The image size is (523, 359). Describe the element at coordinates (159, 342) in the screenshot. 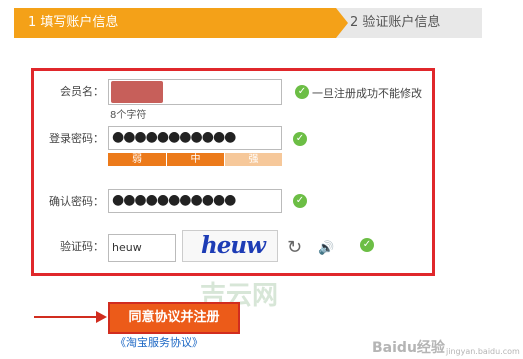

I see `service-agreement-link: 《淘宝服务协议》` at that location.